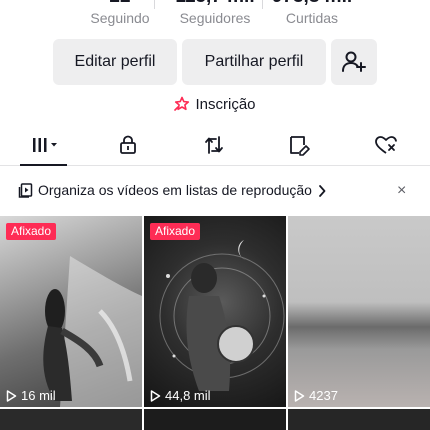  I want to click on view-count: 4237, so click(316, 395).